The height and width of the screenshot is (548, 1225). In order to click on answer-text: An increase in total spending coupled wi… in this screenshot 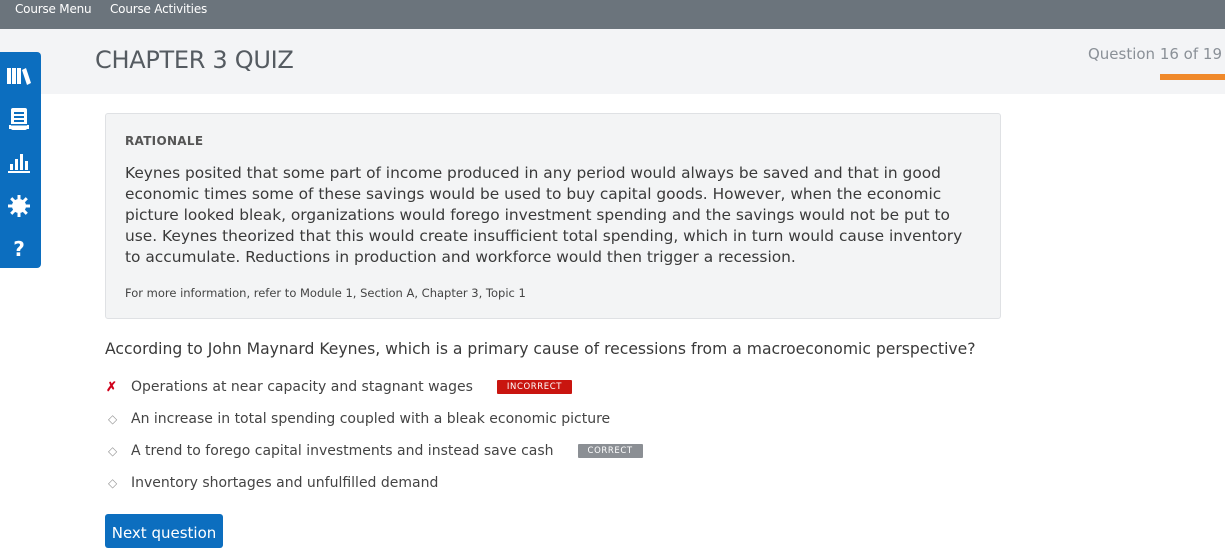, I will do `click(371, 419)`.